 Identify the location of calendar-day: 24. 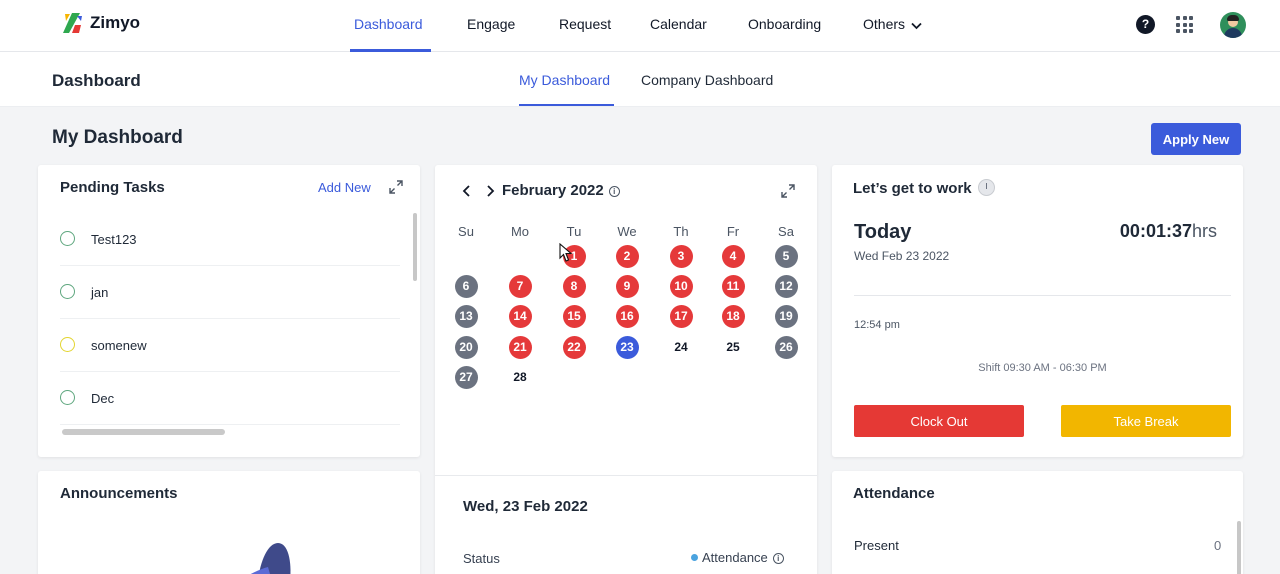
(681, 347).